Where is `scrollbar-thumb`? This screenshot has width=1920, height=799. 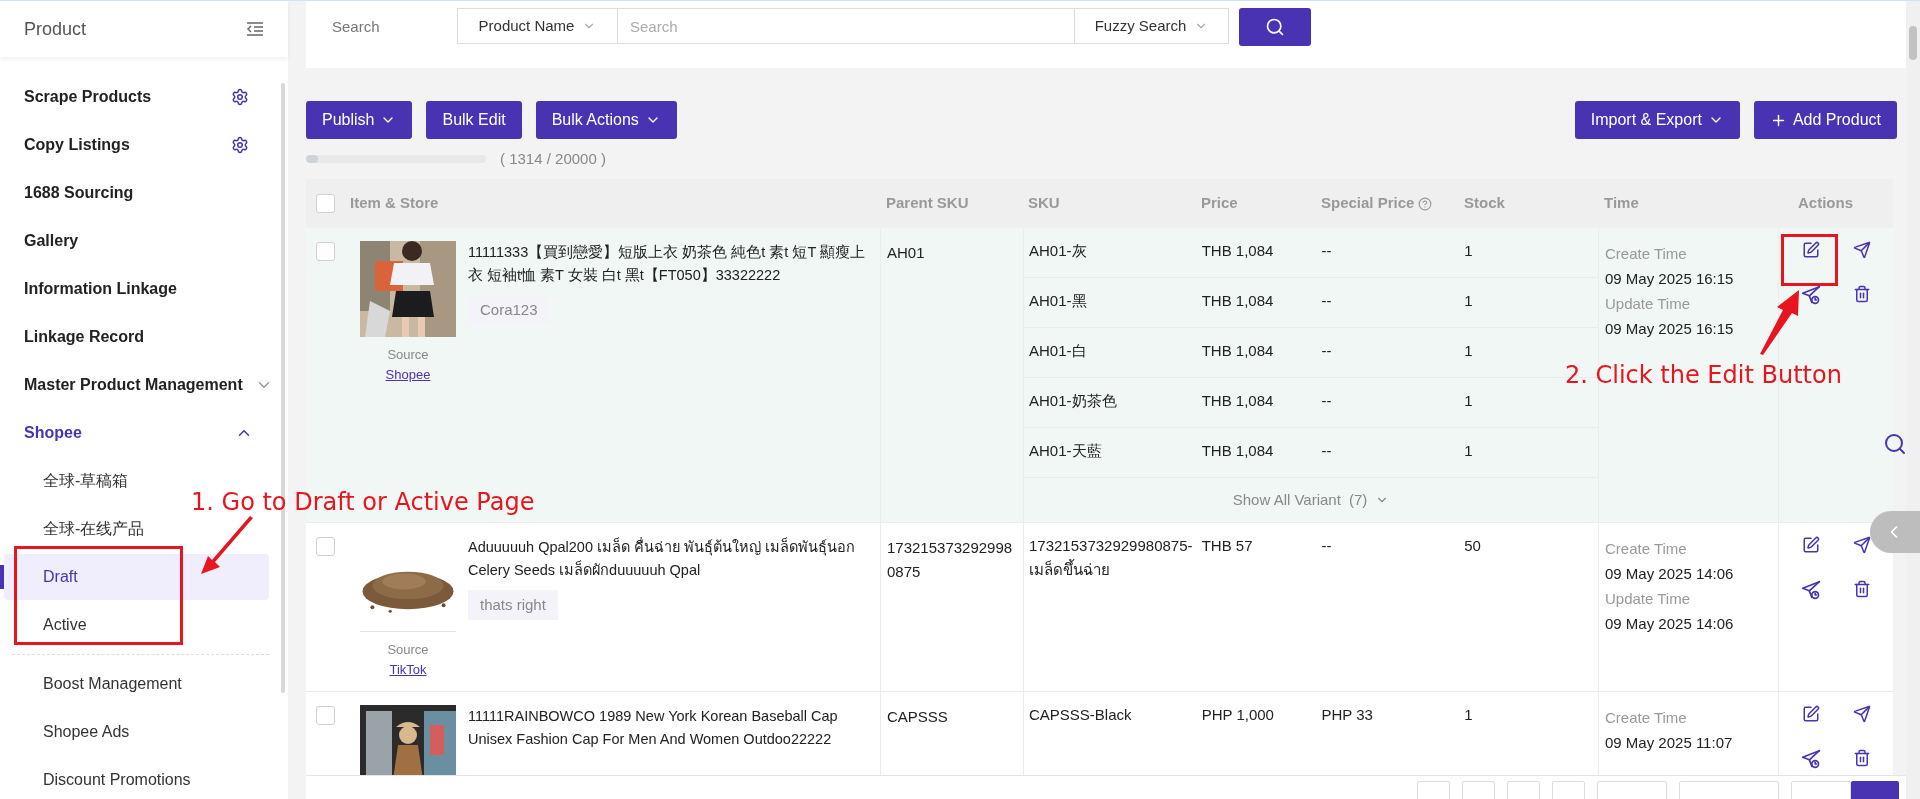 scrollbar-thumb is located at coordinates (1913, 43).